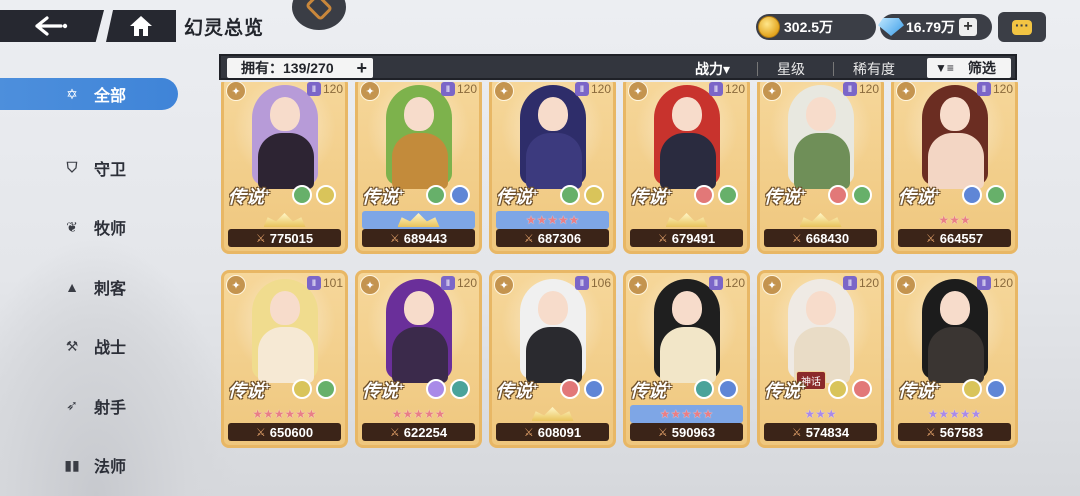 The height and width of the screenshot is (496, 1080). I want to click on add-gems-button: +, so click(968, 27).